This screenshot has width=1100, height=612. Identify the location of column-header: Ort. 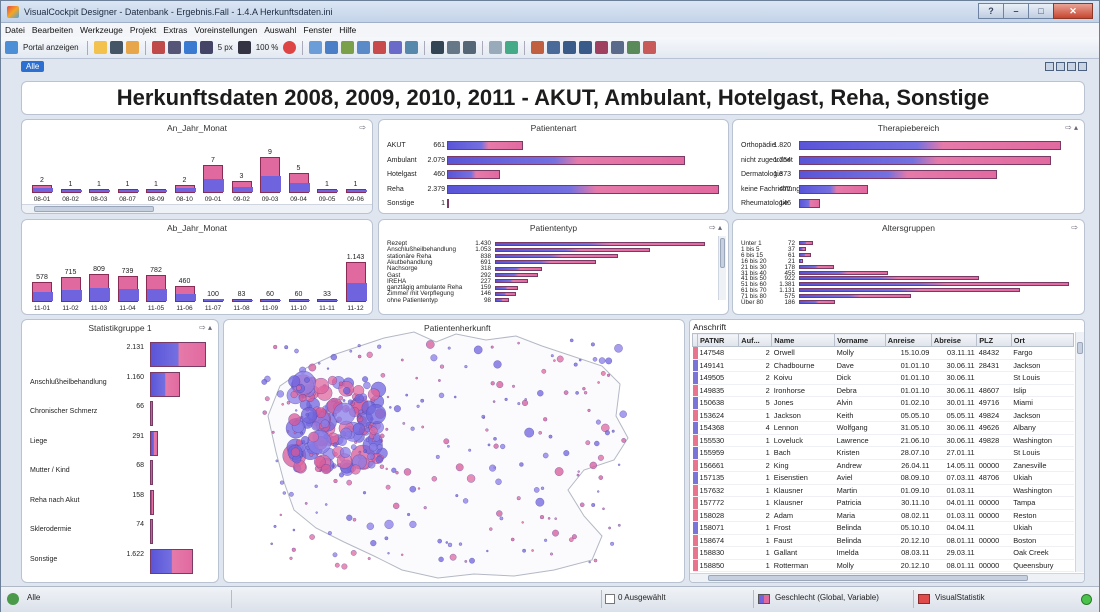
(1042, 340).